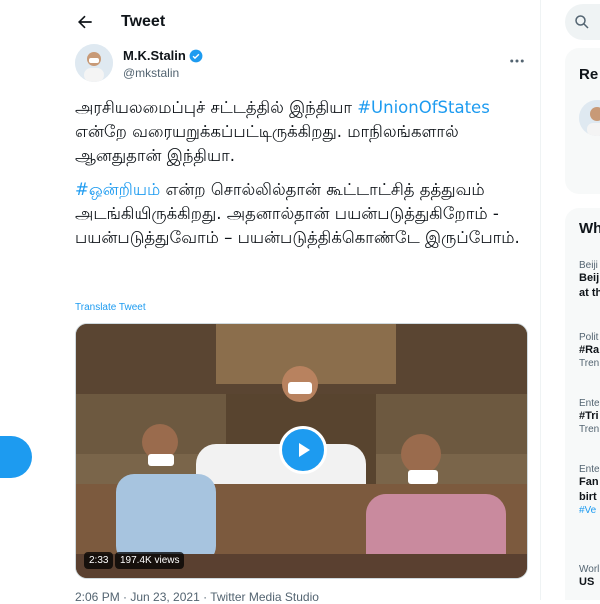 The width and height of the screenshot is (600, 604). I want to click on trend-item: Worl US, so click(589, 577).